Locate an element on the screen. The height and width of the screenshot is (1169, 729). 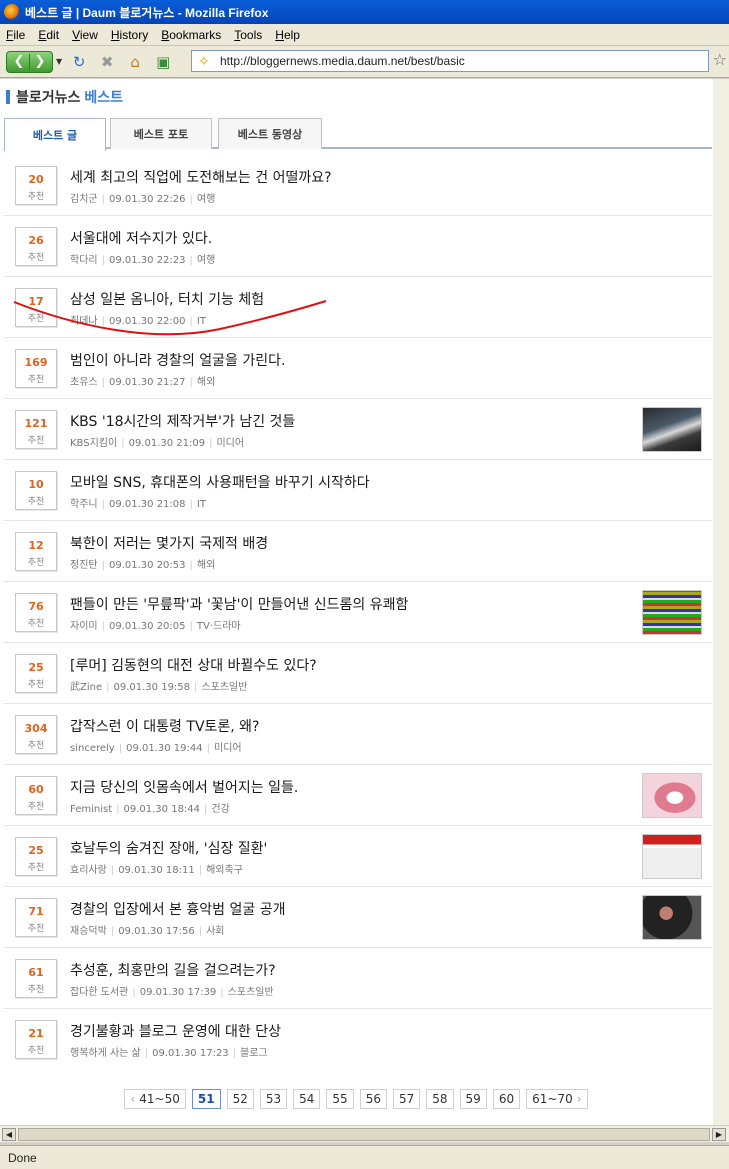
post-category: 해외축구 is located at coordinates (224, 870).